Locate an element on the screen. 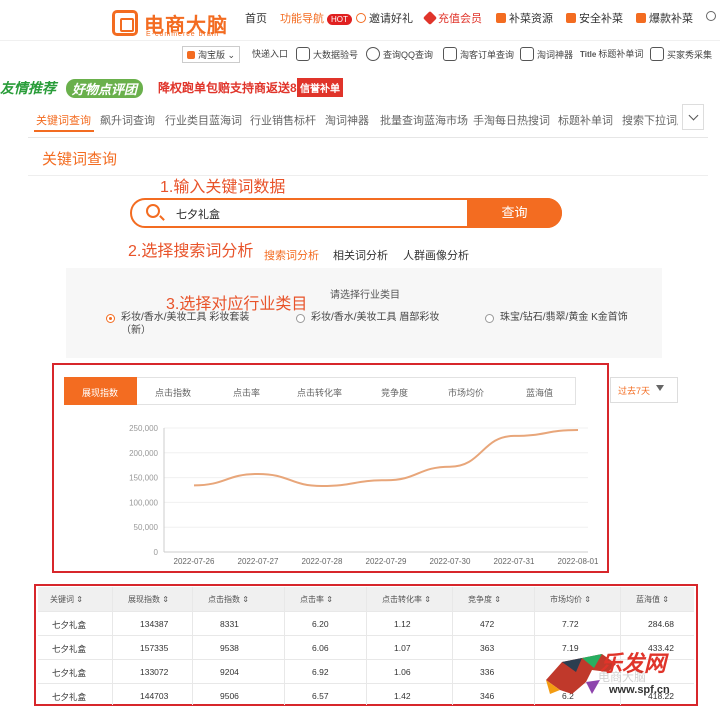  option-audience-analysis: 人群画像分析 is located at coordinates (436, 255).